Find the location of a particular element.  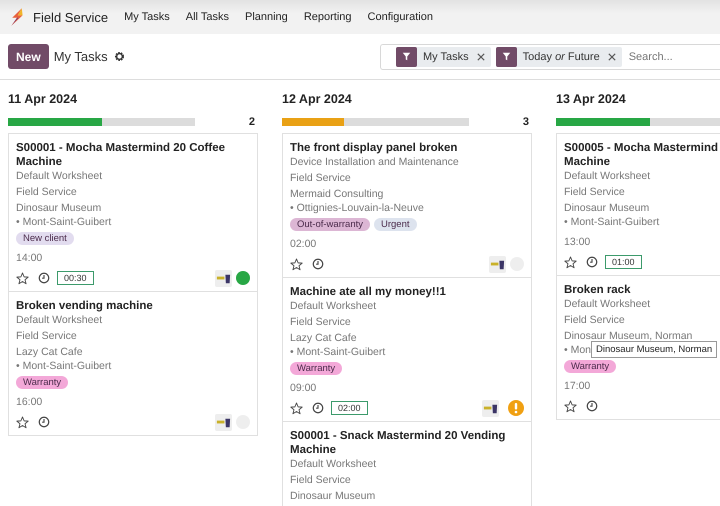

customer-city: • Ottignies-Louvain-la-Neuve is located at coordinates (357, 208).